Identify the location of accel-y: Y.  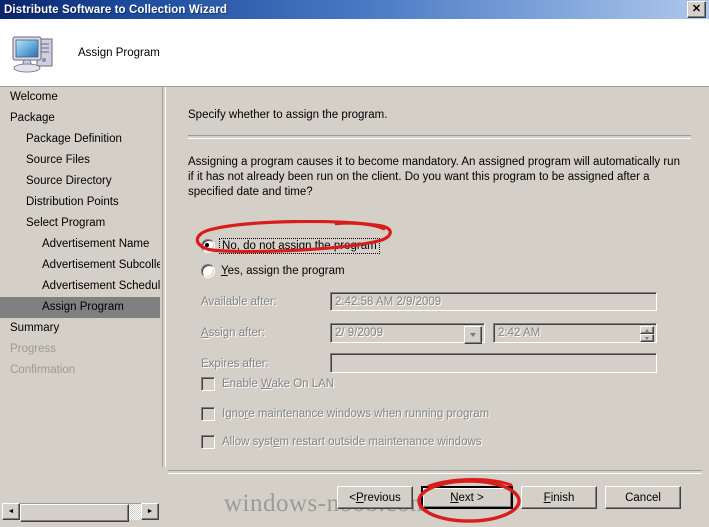
(224, 271).